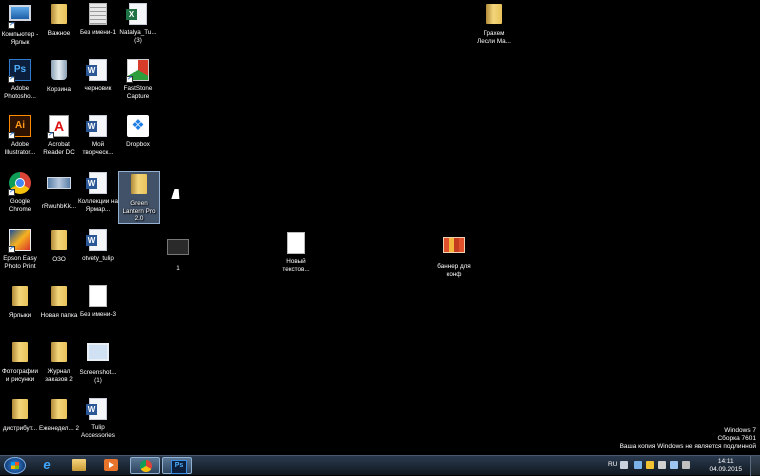  I want to click on desktop-item: Важное, so click(59, 20).